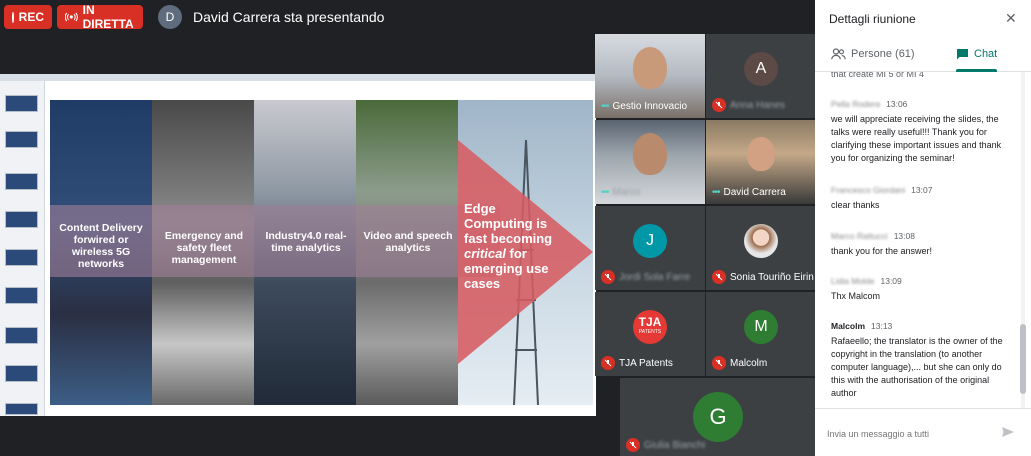 The width and height of the screenshot is (1031, 456). I want to click on tab-chat: Chat, so click(976, 54).